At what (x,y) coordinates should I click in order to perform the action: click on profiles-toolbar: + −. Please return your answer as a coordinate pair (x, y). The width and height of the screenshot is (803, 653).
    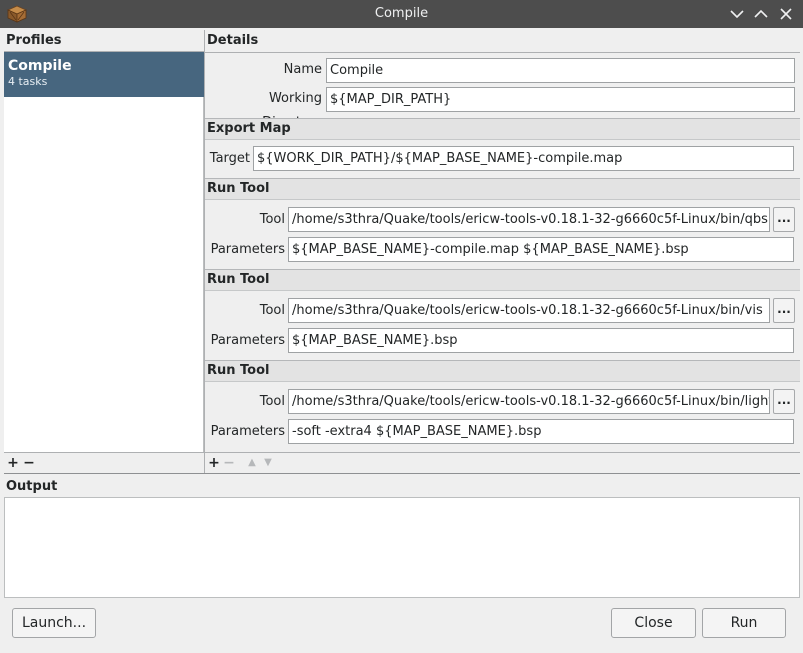
    Looking at the image, I should click on (26, 463).